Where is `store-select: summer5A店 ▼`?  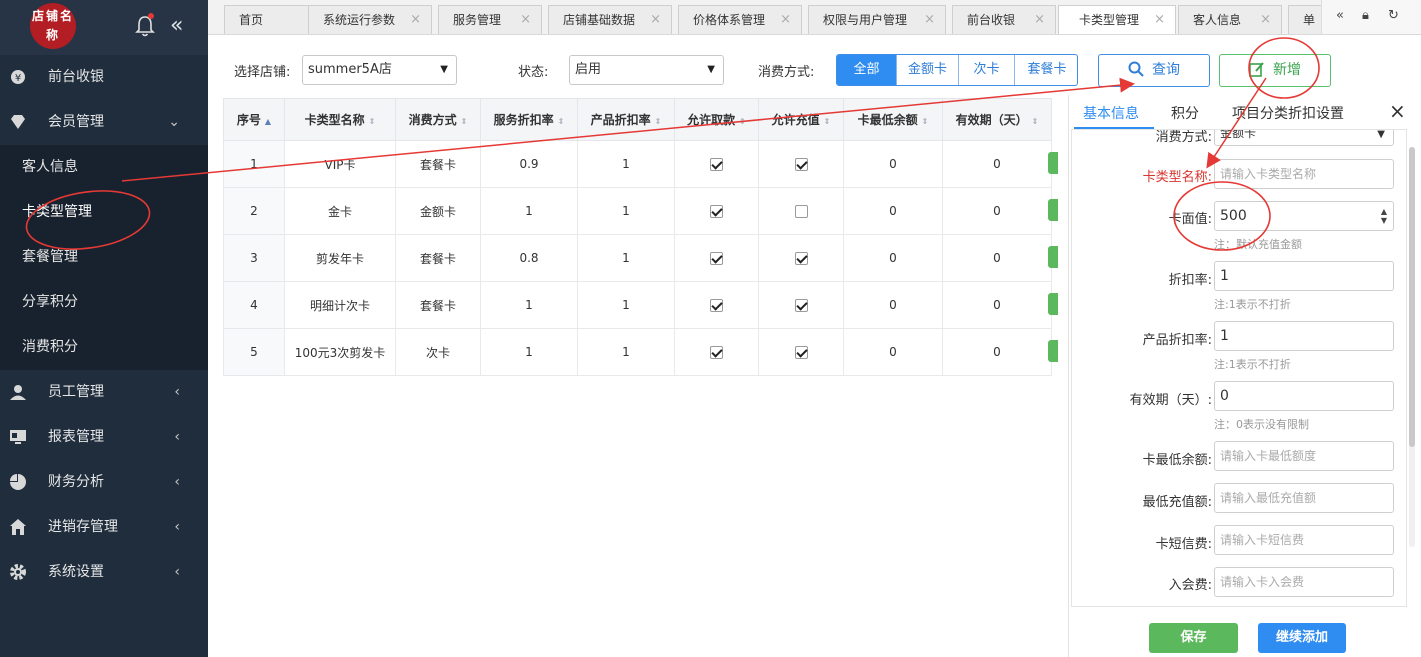
store-select: summer5A店 ▼ is located at coordinates (379, 70).